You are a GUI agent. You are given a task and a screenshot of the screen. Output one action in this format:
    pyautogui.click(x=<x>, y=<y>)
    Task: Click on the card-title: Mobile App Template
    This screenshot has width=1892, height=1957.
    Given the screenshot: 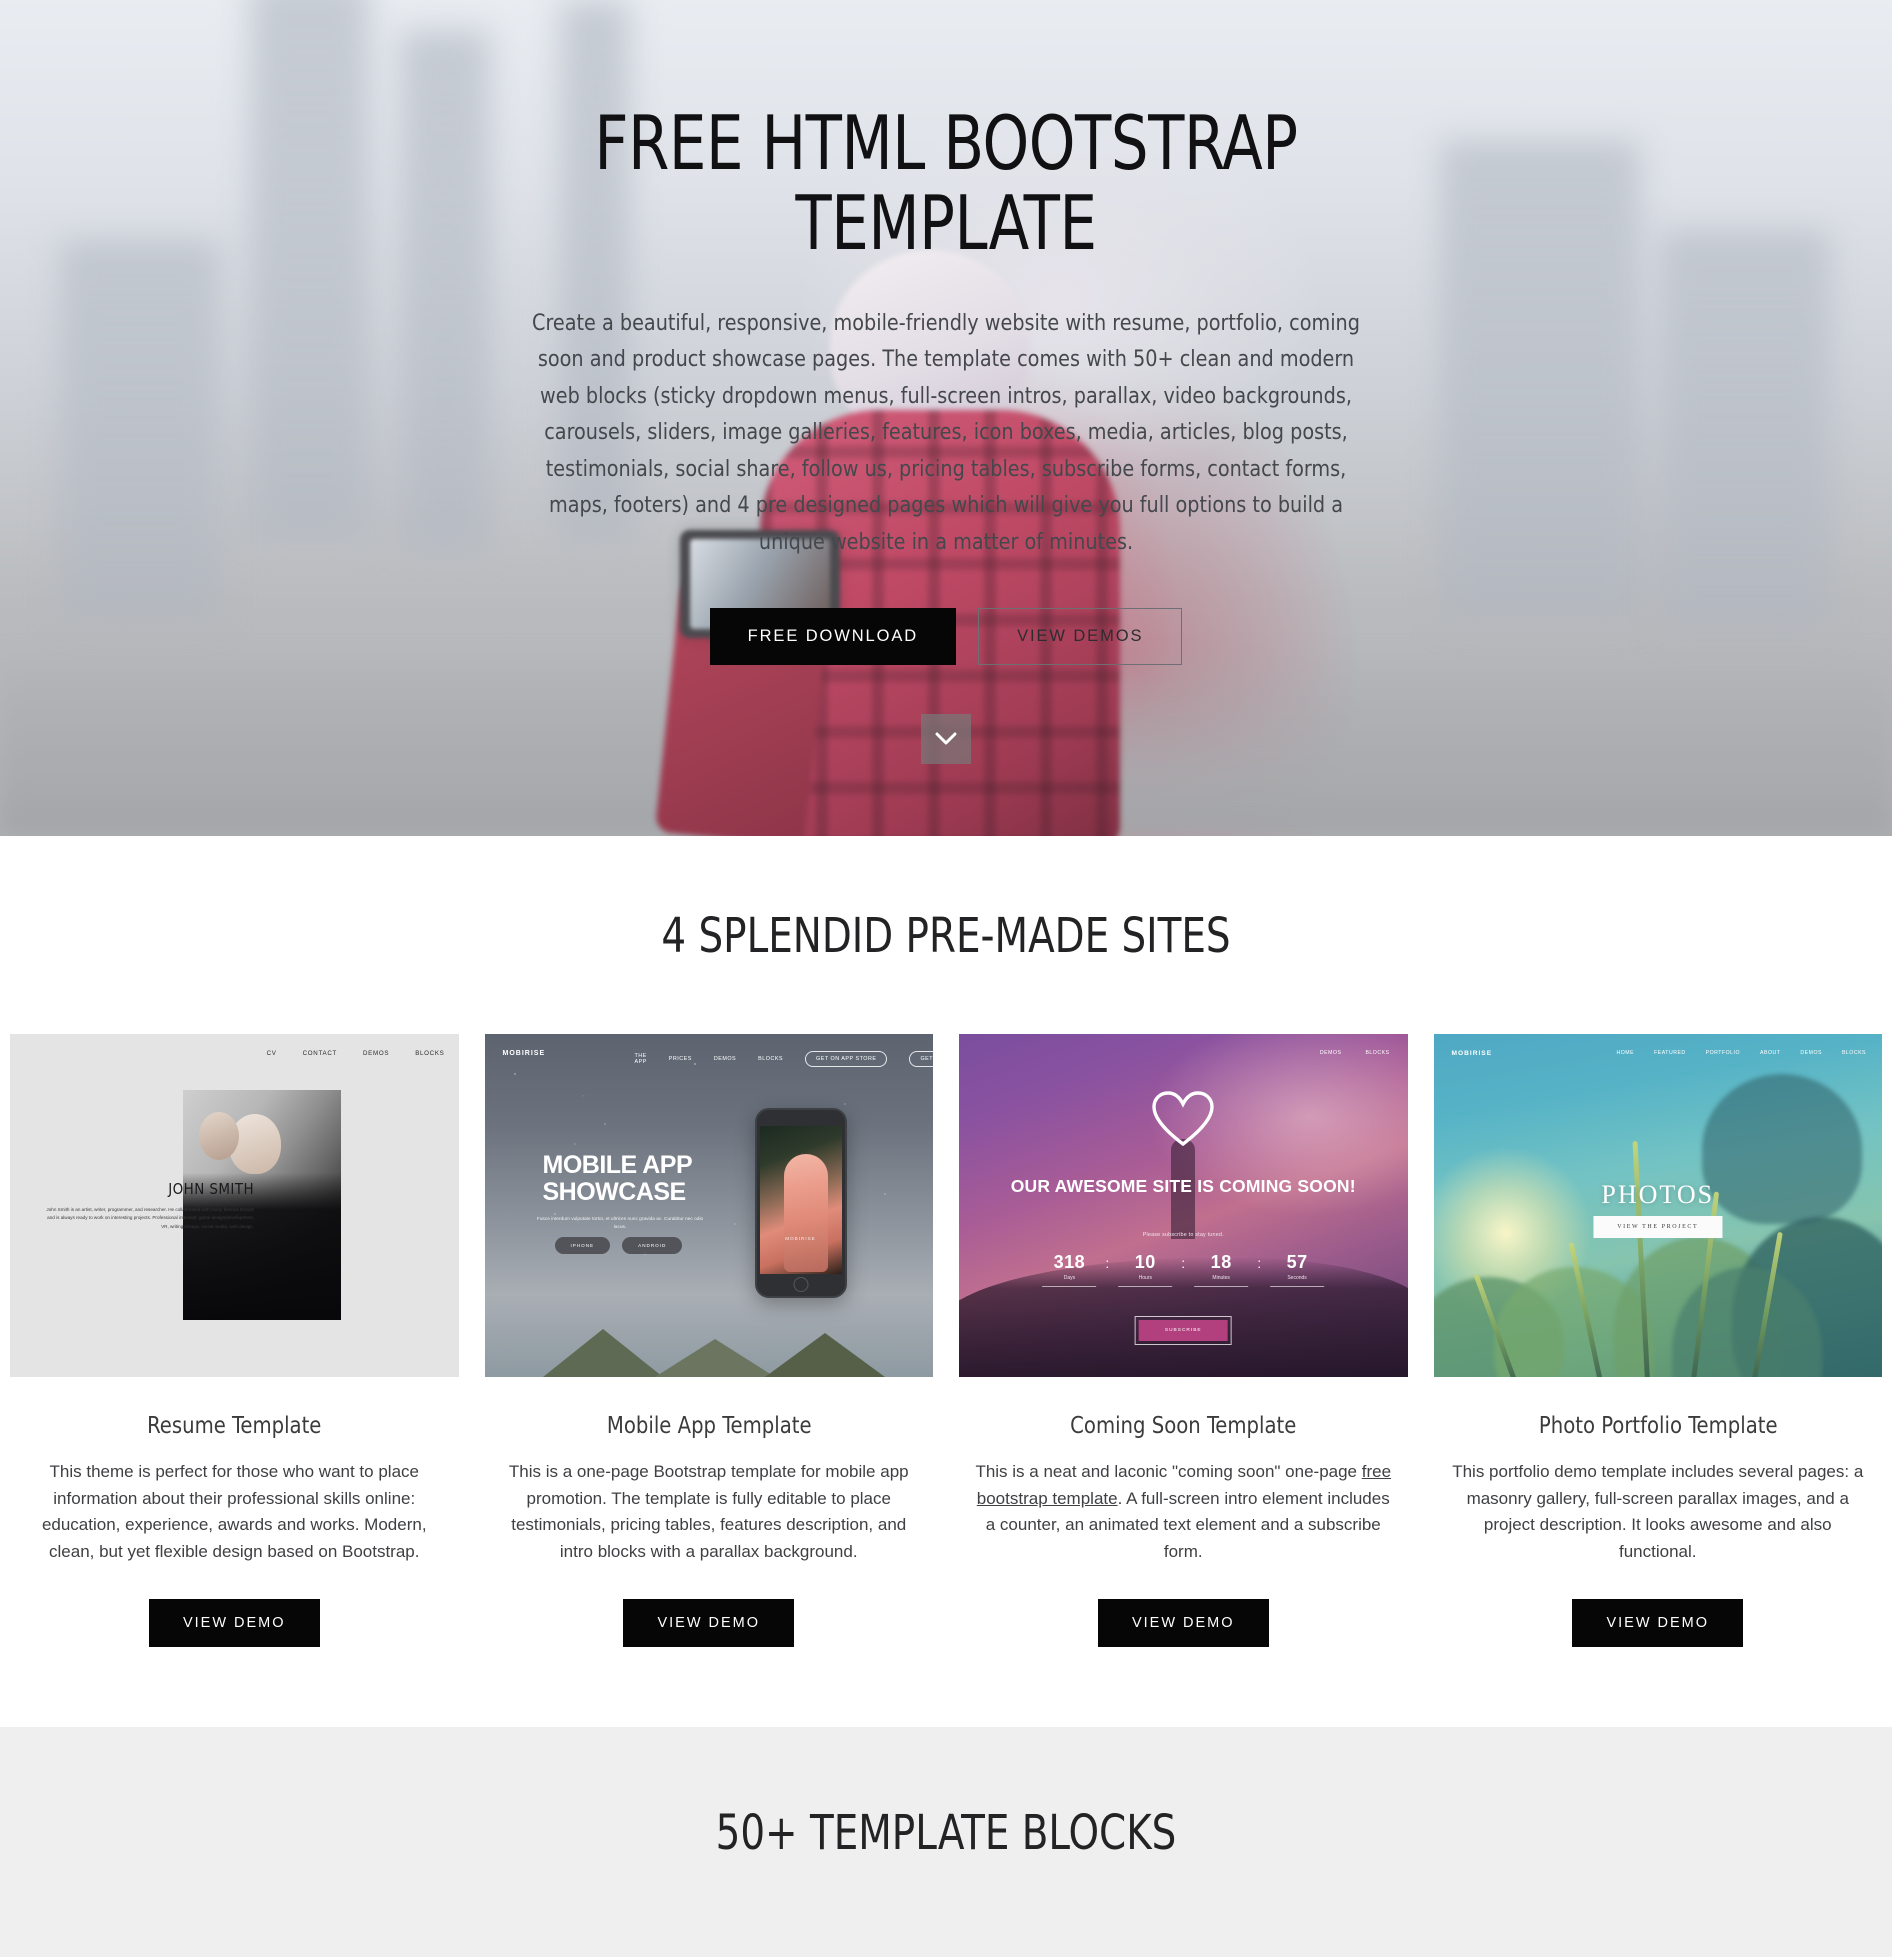 What is the action you would take?
    pyautogui.click(x=709, y=1426)
    